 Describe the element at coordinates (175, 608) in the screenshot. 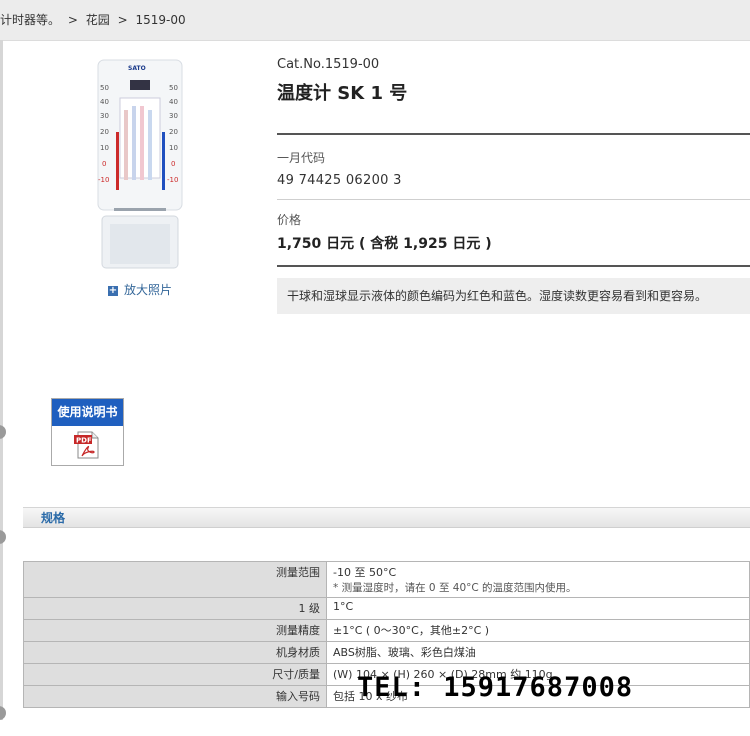

I see `spec-key: 1 级` at that location.